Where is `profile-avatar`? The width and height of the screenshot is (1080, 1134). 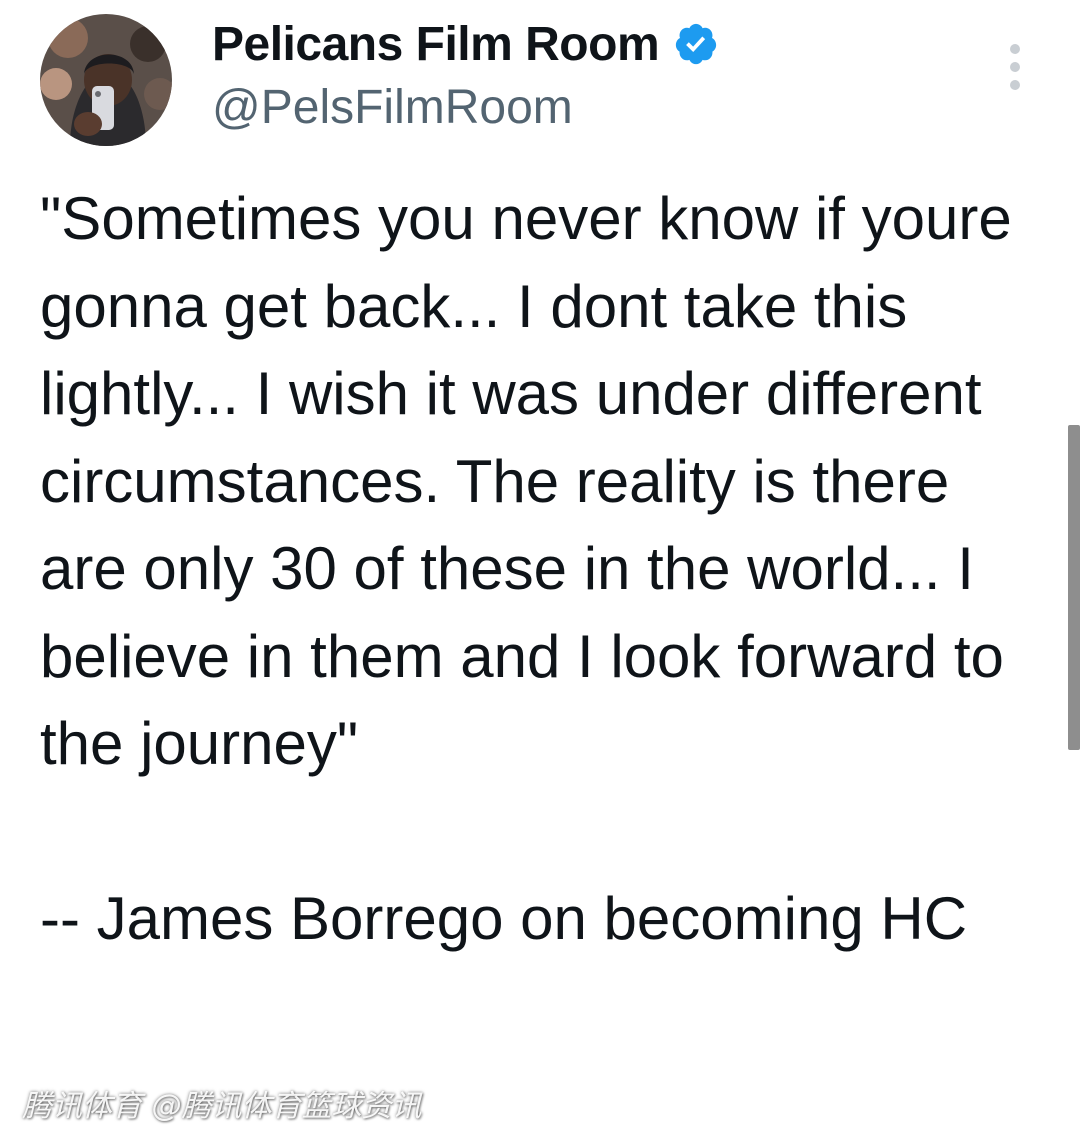
profile-avatar is located at coordinates (106, 80).